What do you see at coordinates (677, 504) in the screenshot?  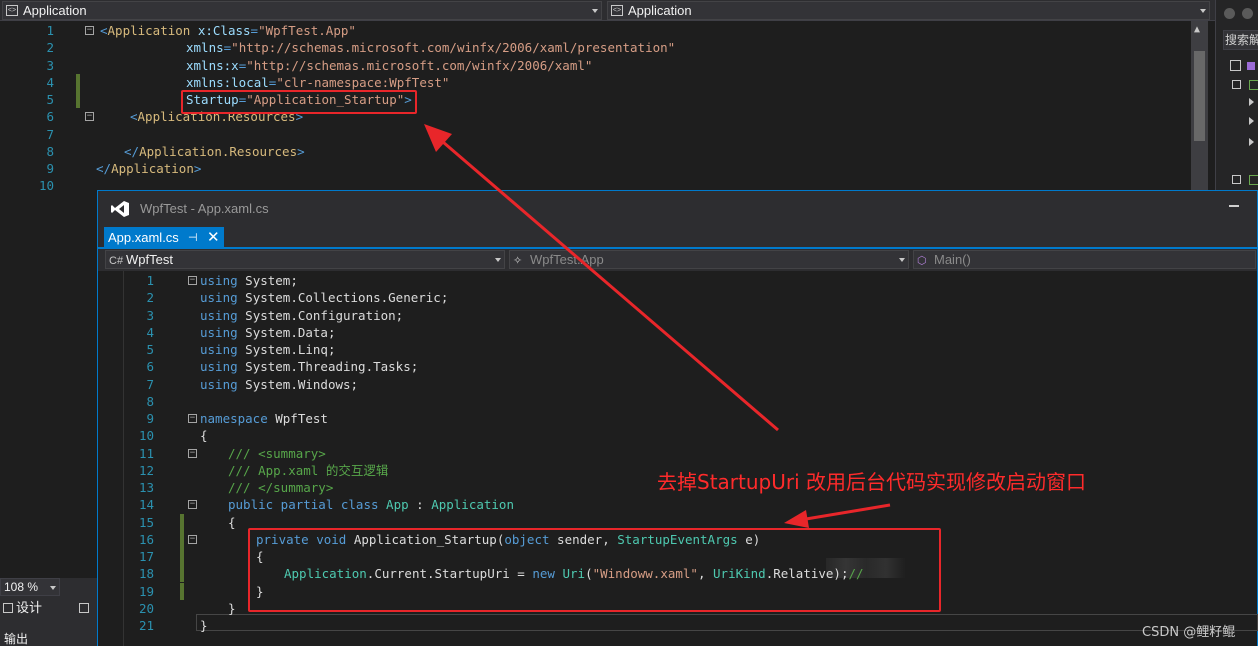 I see `code-line: 14 public partial class App : Application` at bounding box center [677, 504].